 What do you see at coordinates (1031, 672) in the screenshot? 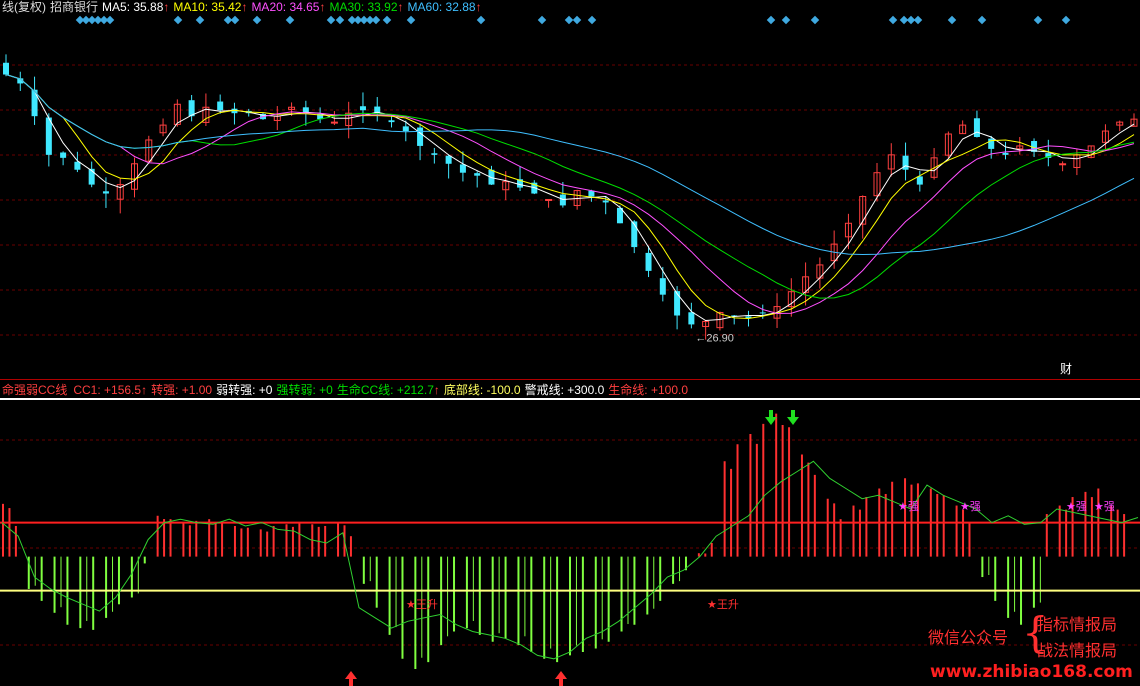
I see `watermark-url: www.zhibiao168.com` at bounding box center [1031, 672].